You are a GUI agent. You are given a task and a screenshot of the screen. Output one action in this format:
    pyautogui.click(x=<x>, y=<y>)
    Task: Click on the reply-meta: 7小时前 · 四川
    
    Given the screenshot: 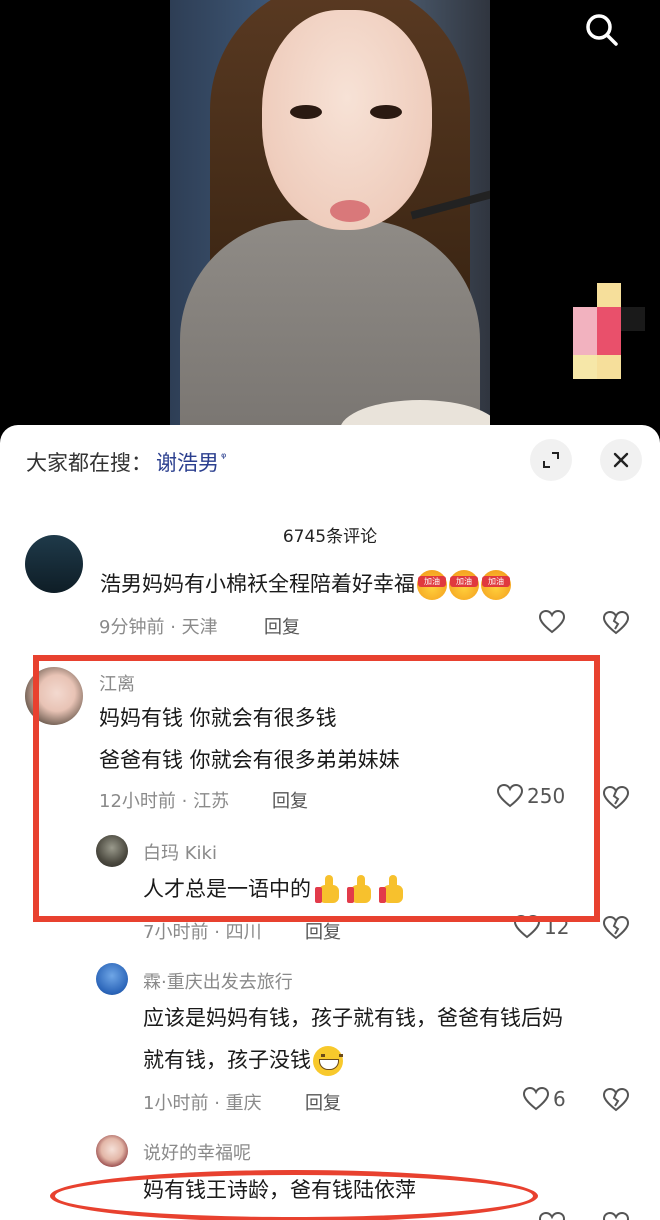 What is the action you would take?
    pyautogui.click(x=202, y=932)
    